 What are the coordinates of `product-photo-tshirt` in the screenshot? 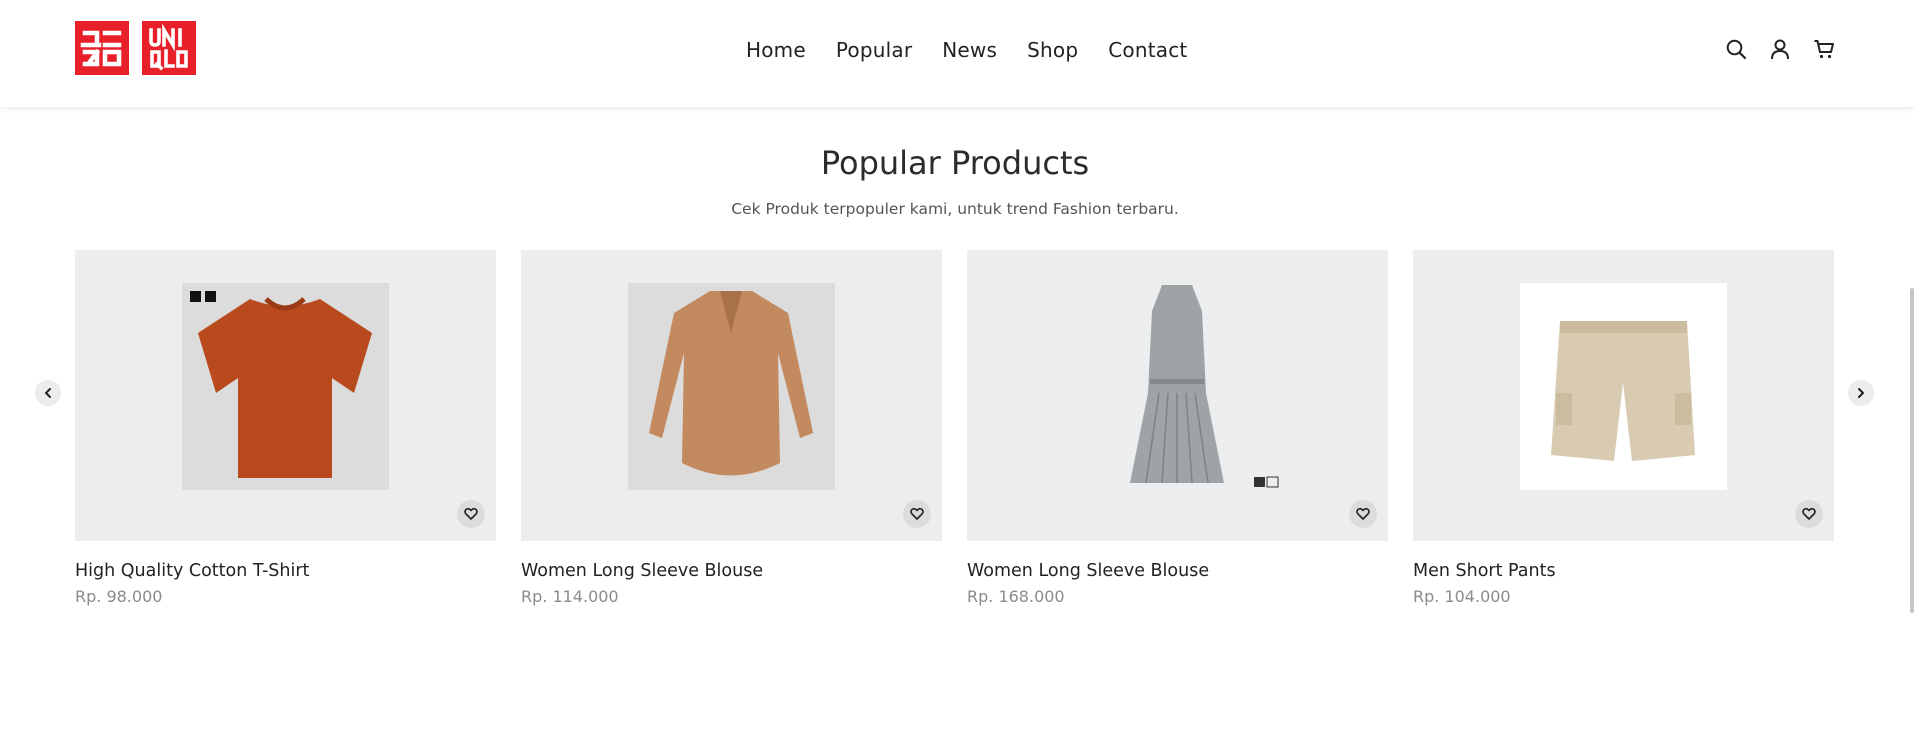 It's located at (285, 386).